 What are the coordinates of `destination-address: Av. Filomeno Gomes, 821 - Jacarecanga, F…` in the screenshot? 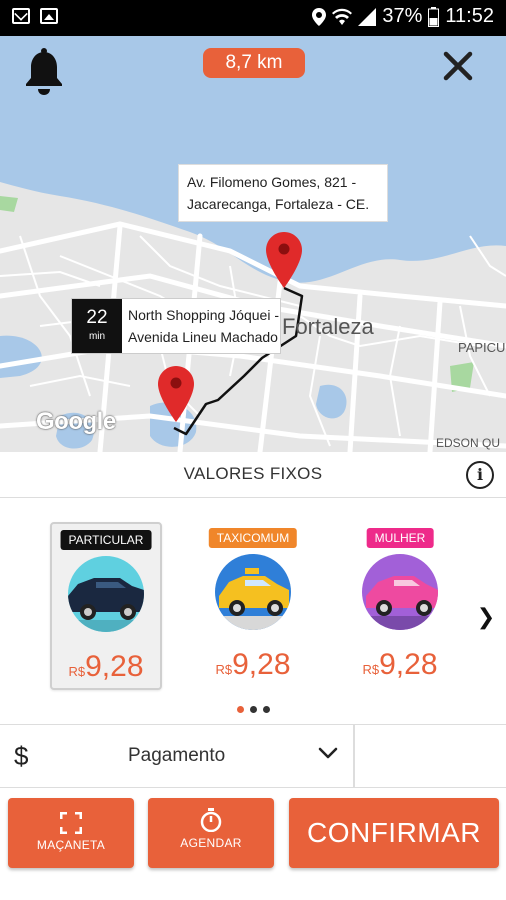 It's located at (278, 193).